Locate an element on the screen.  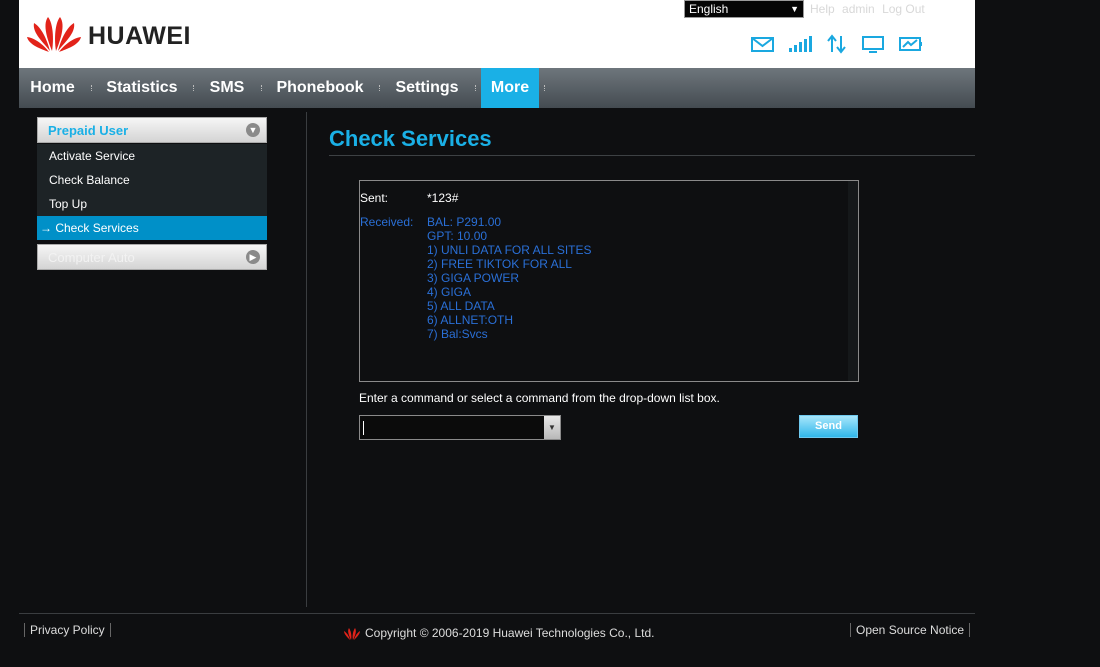
sidebar-item-activate-service: Activate Service is located at coordinates (152, 156).